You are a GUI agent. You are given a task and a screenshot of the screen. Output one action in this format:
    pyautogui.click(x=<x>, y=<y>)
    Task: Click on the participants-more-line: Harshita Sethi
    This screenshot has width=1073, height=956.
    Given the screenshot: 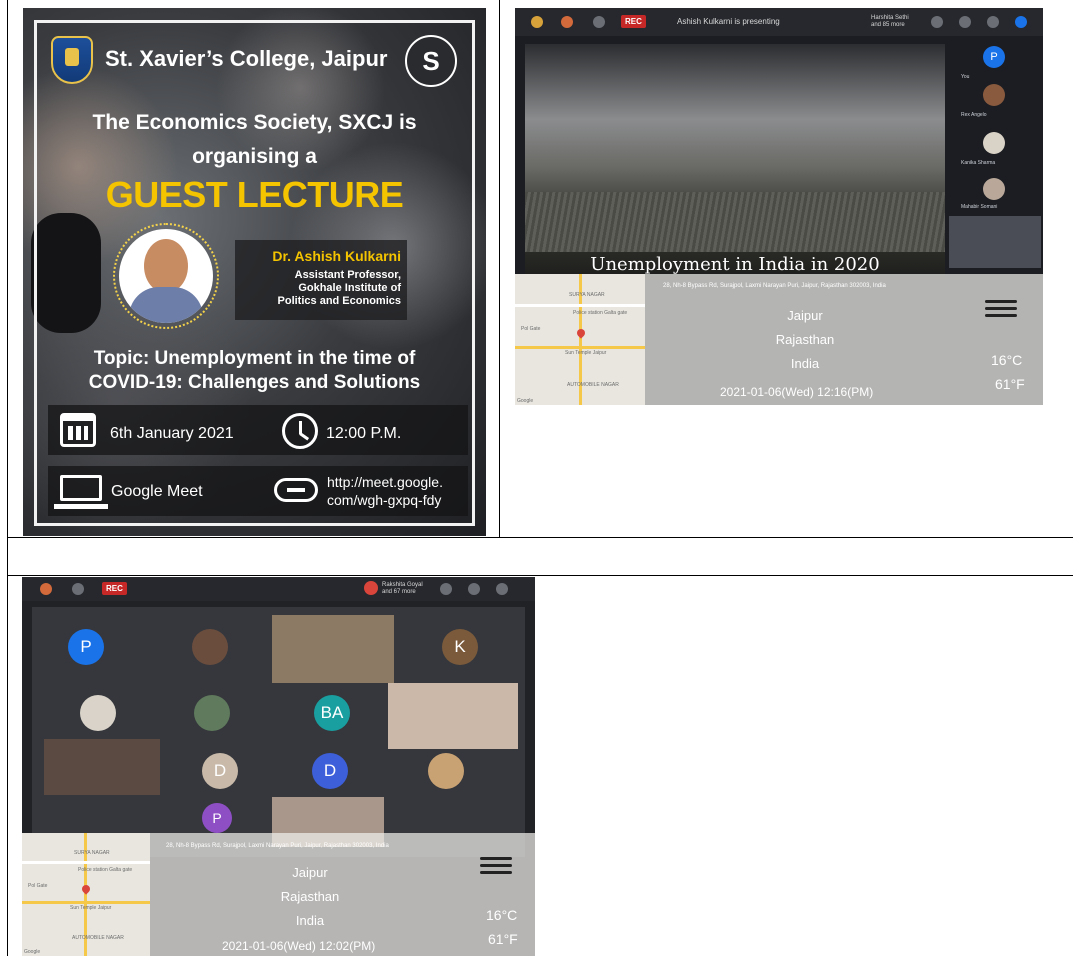 What is the action you would take?
    pyautogui.click(x=890, y=18)
    